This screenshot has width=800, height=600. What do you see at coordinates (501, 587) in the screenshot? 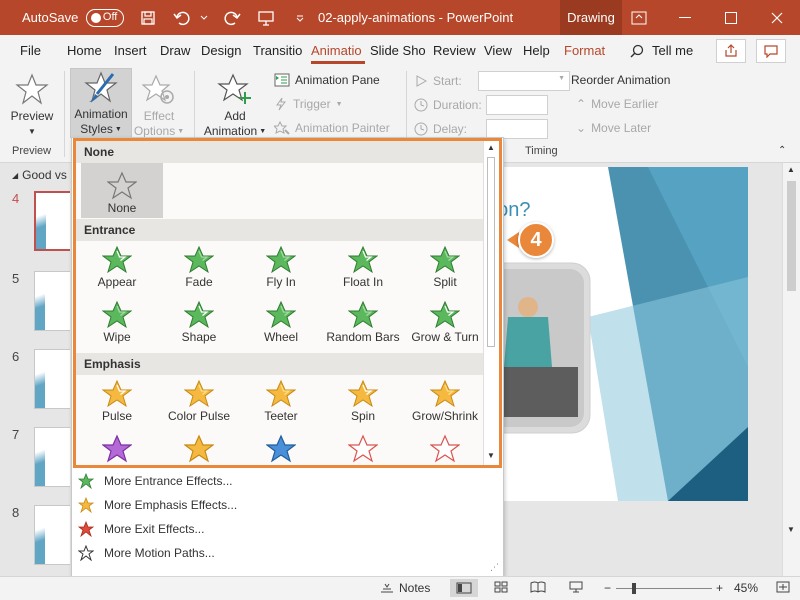
I see `slide-sorter-icon` at bounding box center [501, 587].